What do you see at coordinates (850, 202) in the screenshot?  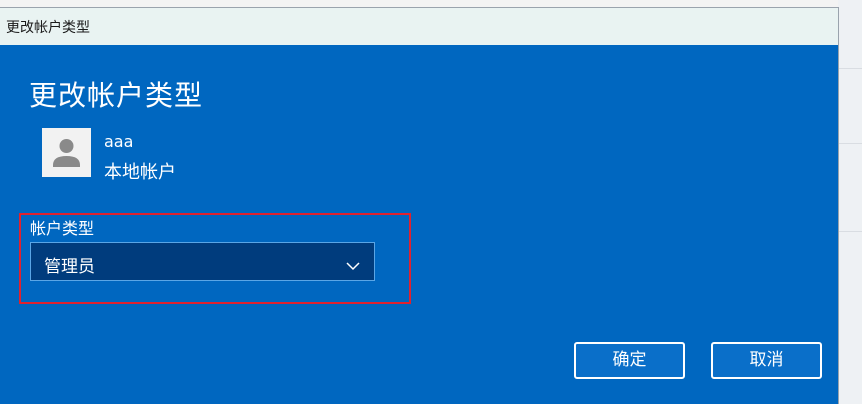 I see `background-window` at bounding box center [850, 202].